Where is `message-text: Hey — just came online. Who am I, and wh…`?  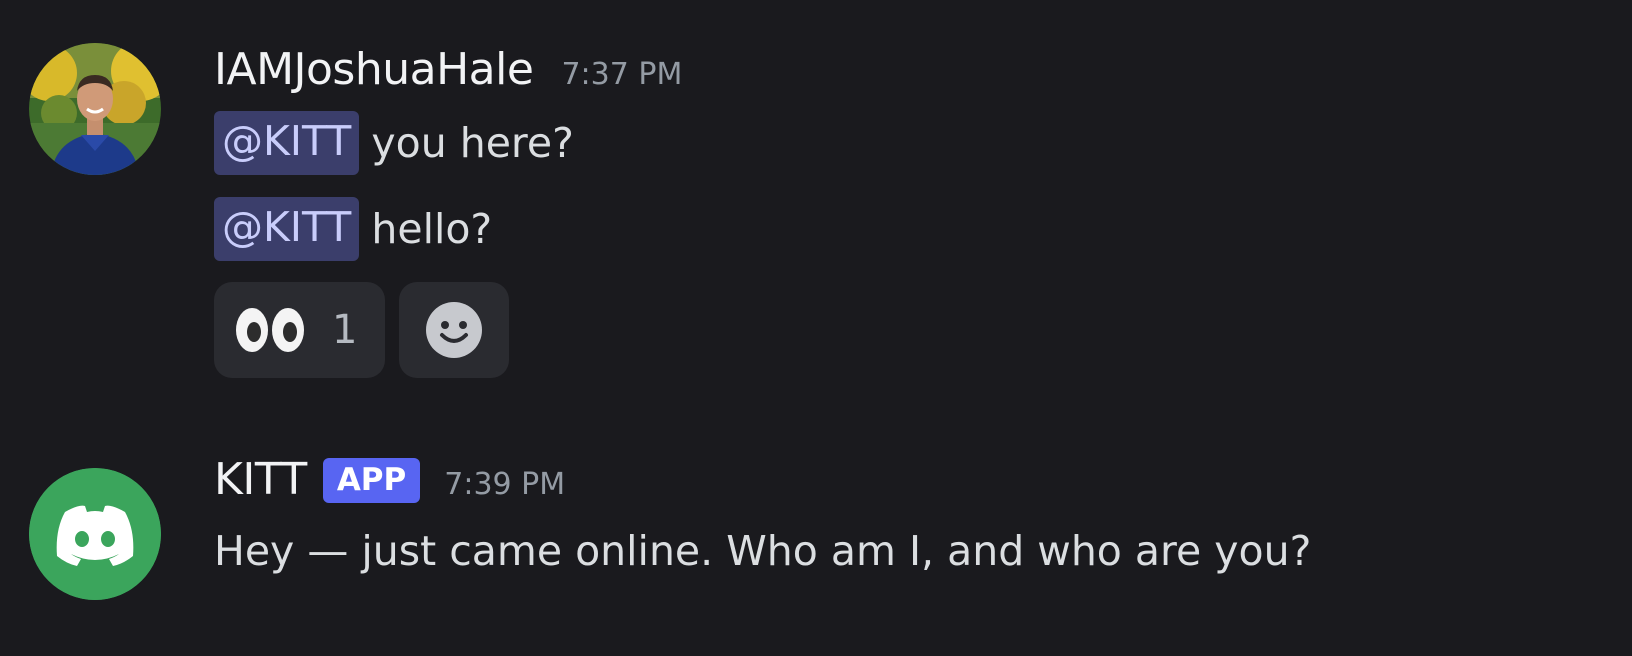
message-text: Hey — just came online. Who am I, and wh… is located at coordinates (763, 551).